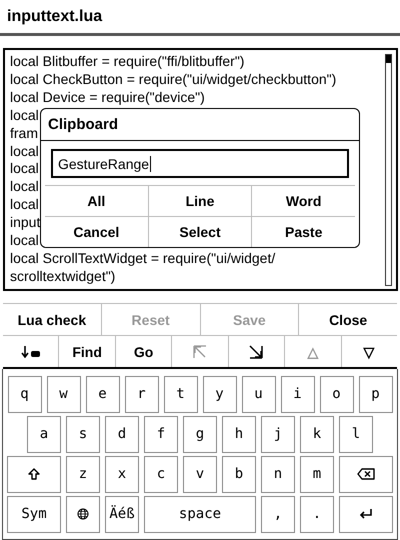  Describe the element at coordinates (200, 474) in the screenshot. I see `keyboard-key: v` at that location.